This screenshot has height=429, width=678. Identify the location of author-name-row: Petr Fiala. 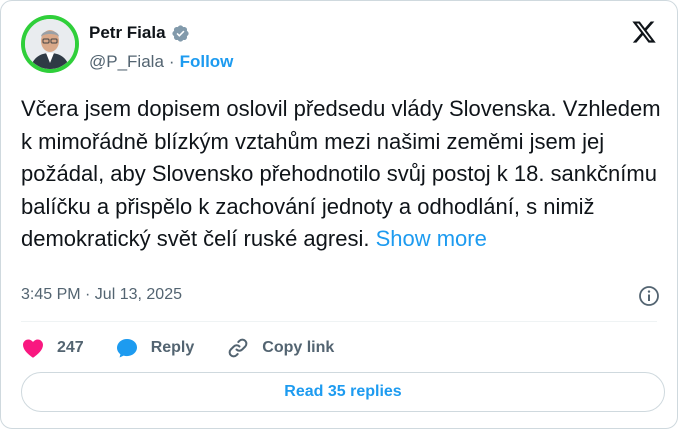
(139, 33).